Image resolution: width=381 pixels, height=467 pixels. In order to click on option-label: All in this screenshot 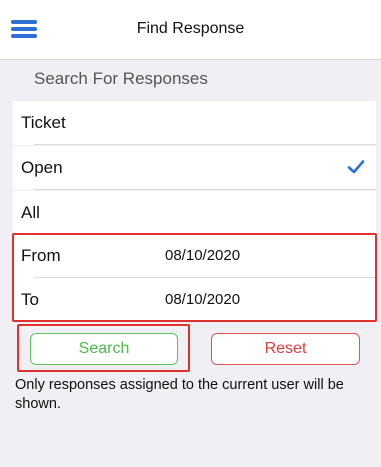, I will do `click(30, 212)`.